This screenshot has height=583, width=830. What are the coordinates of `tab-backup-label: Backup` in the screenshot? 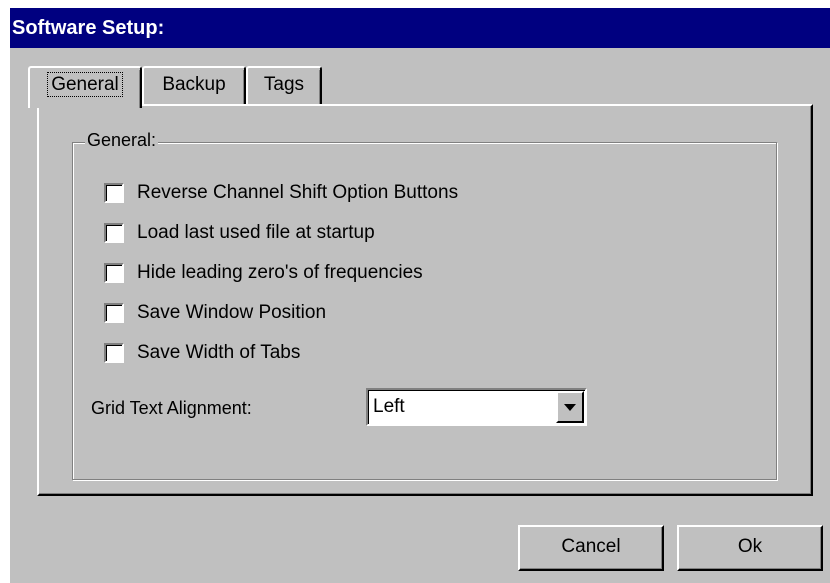 It's located at (194, 84).